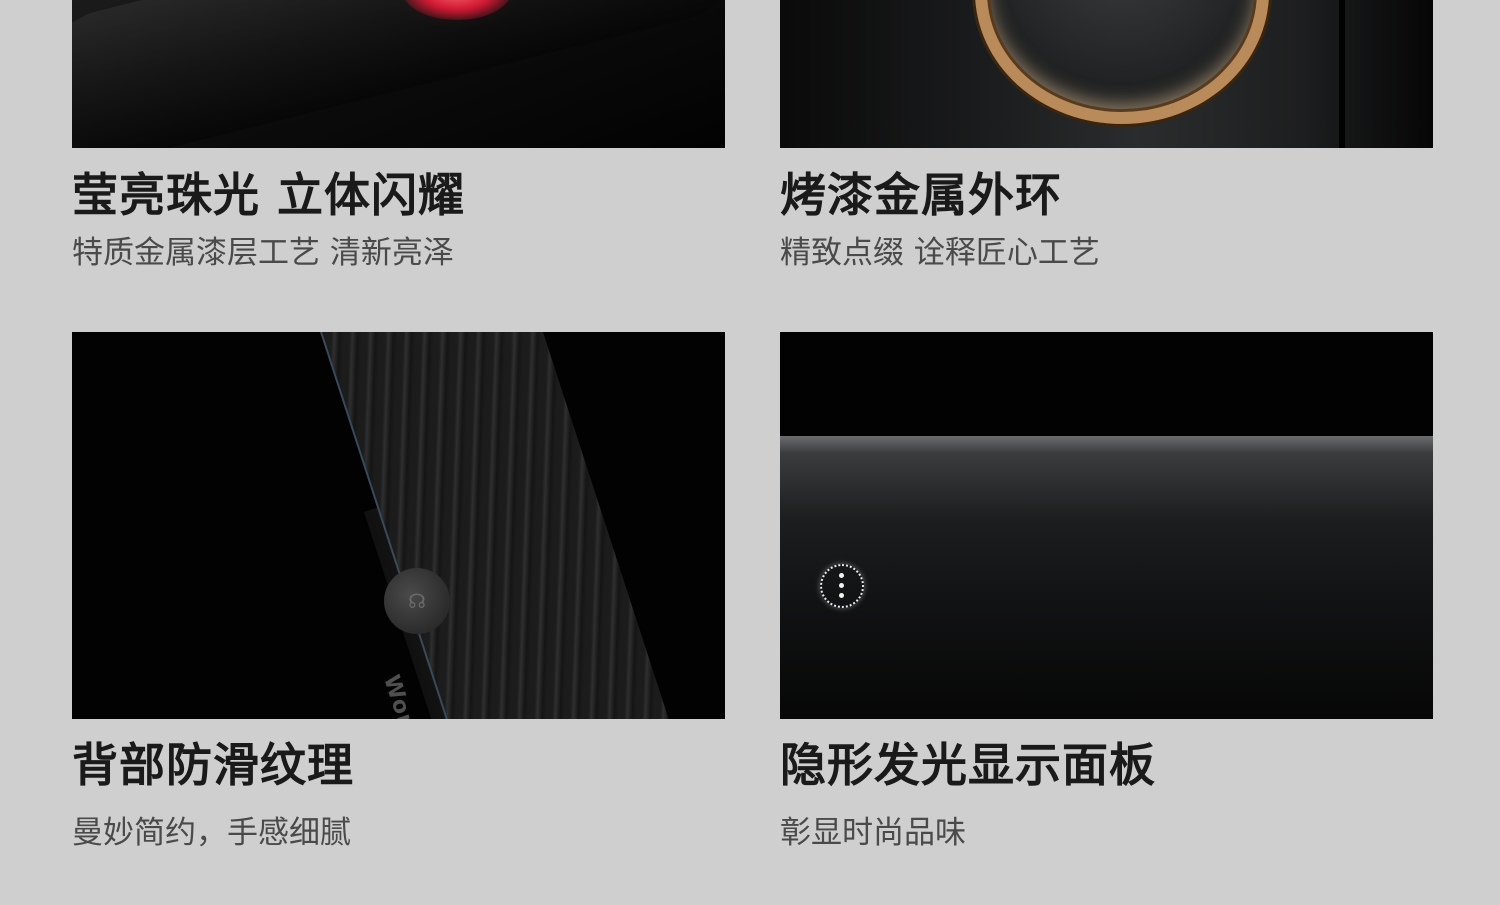  Describe the element at coordinates (211, 833) in the screenshot. I see `feature-subtitle: 曼妙简约，手感细腻` at that location.